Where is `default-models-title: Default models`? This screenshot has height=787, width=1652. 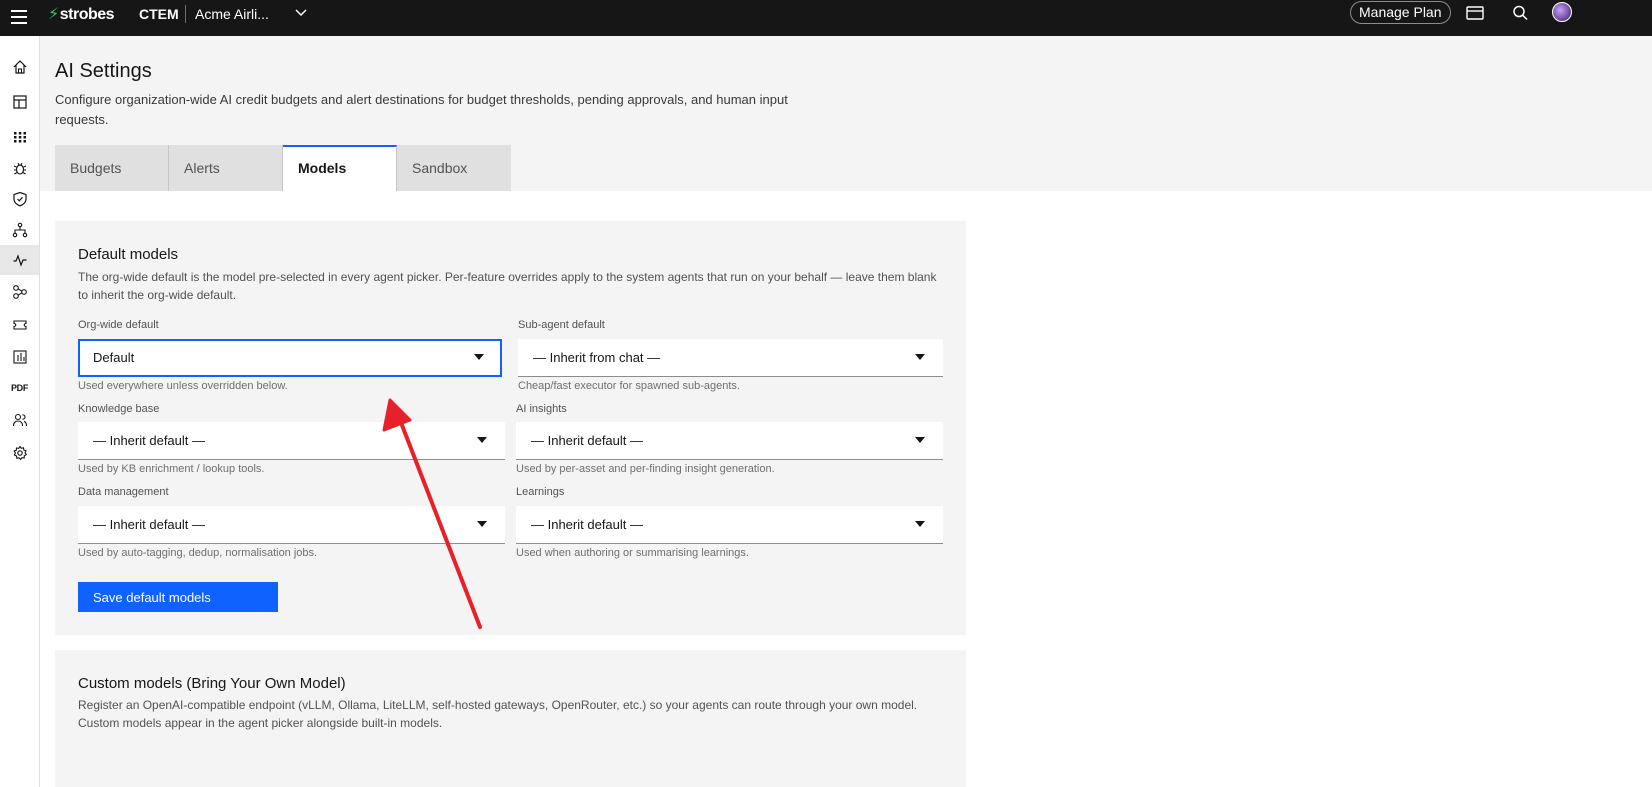
default-models-title: Default models is located at coordinates (128, 254).